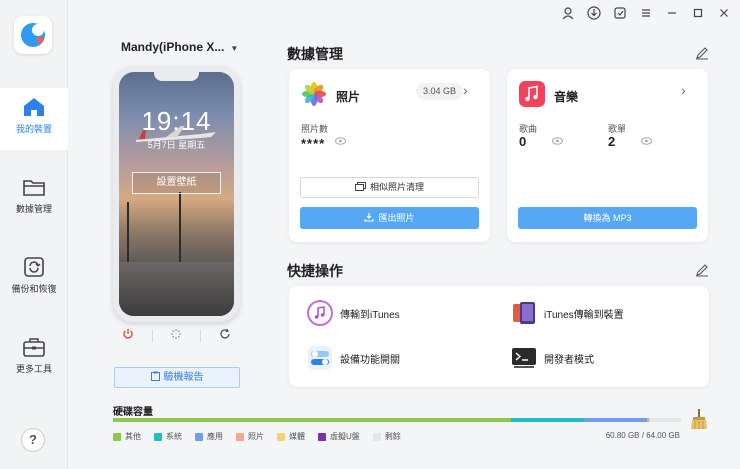 This screenshot has width=740, height=469. I want to click on quick-device-toggles: 設備功能開關, so click(353, 358).